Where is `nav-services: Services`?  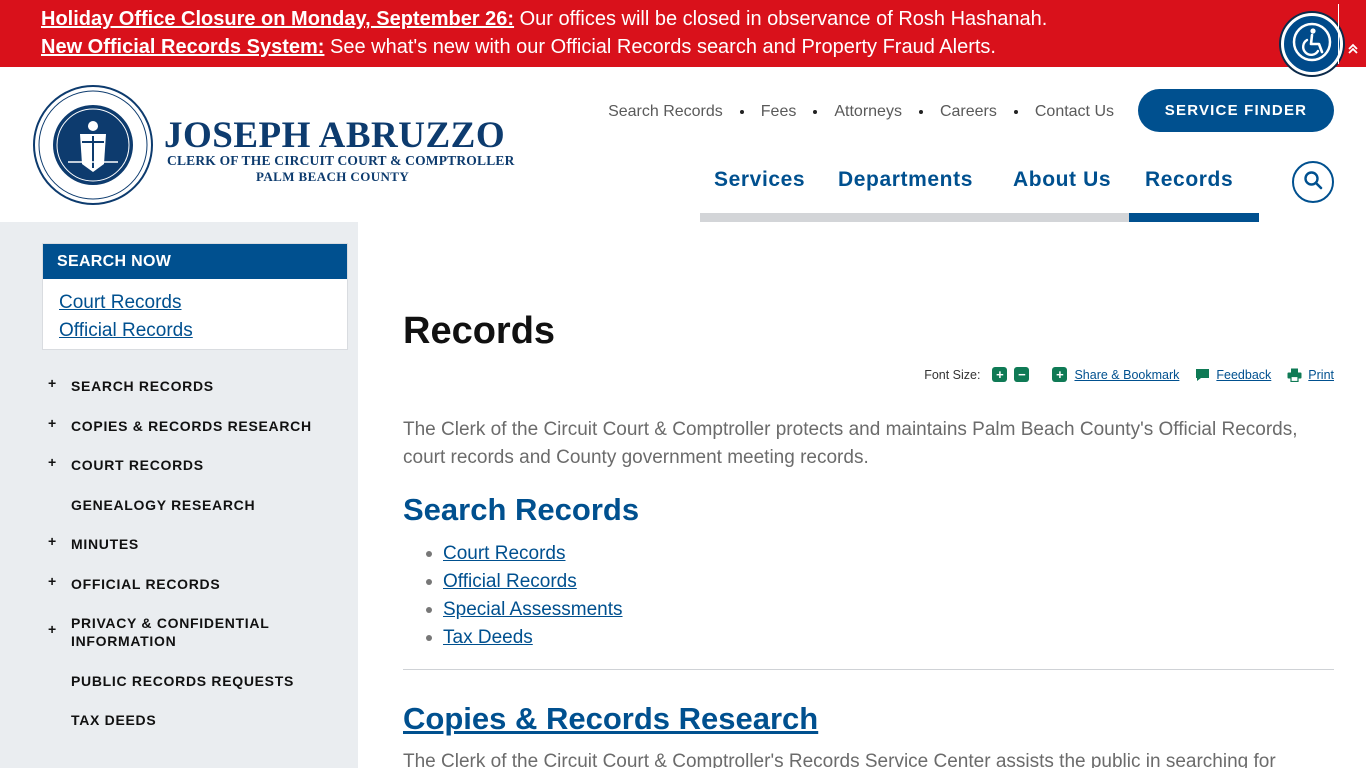 nav-services: Services is located at coordinates (759, 180).